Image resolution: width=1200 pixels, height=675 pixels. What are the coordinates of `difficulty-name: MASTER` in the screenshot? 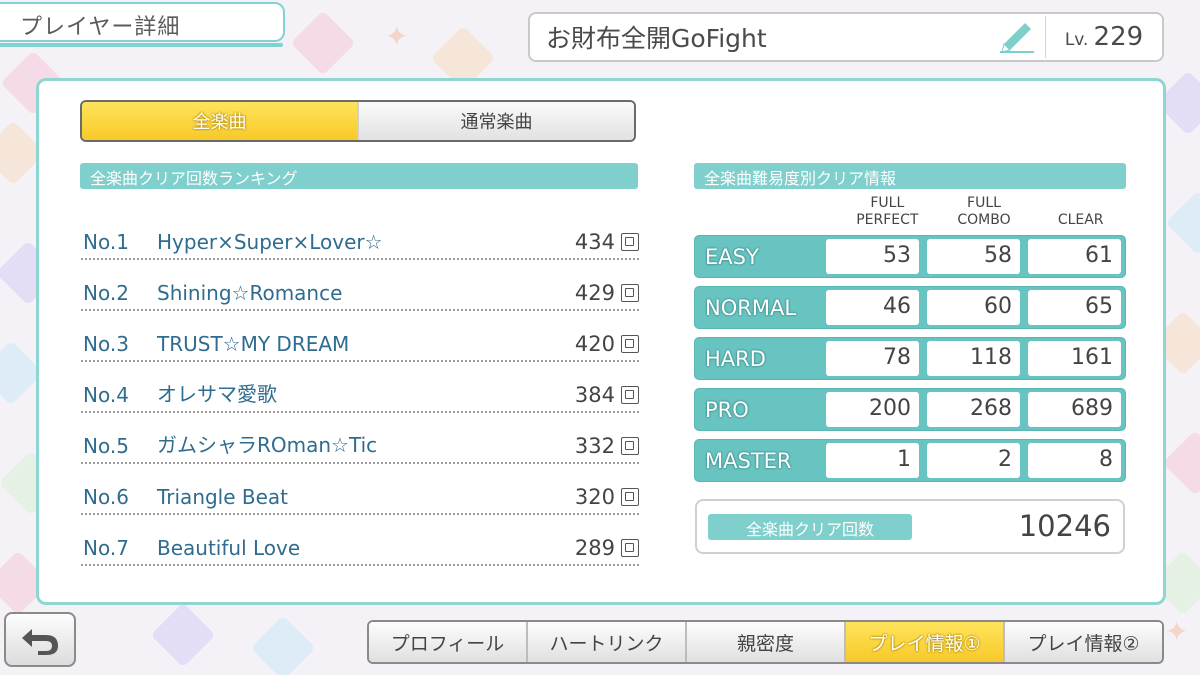 It's located at (748, 460).